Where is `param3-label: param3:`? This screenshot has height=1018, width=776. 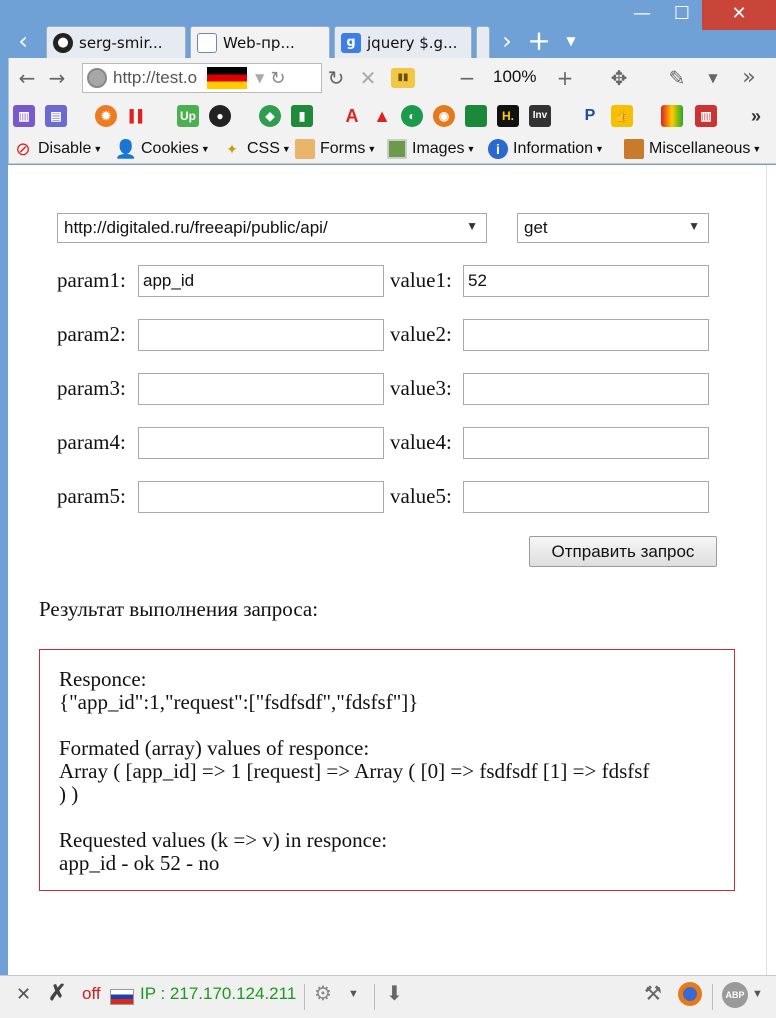
param3-label: param3: is located at coordinates (91, 388).